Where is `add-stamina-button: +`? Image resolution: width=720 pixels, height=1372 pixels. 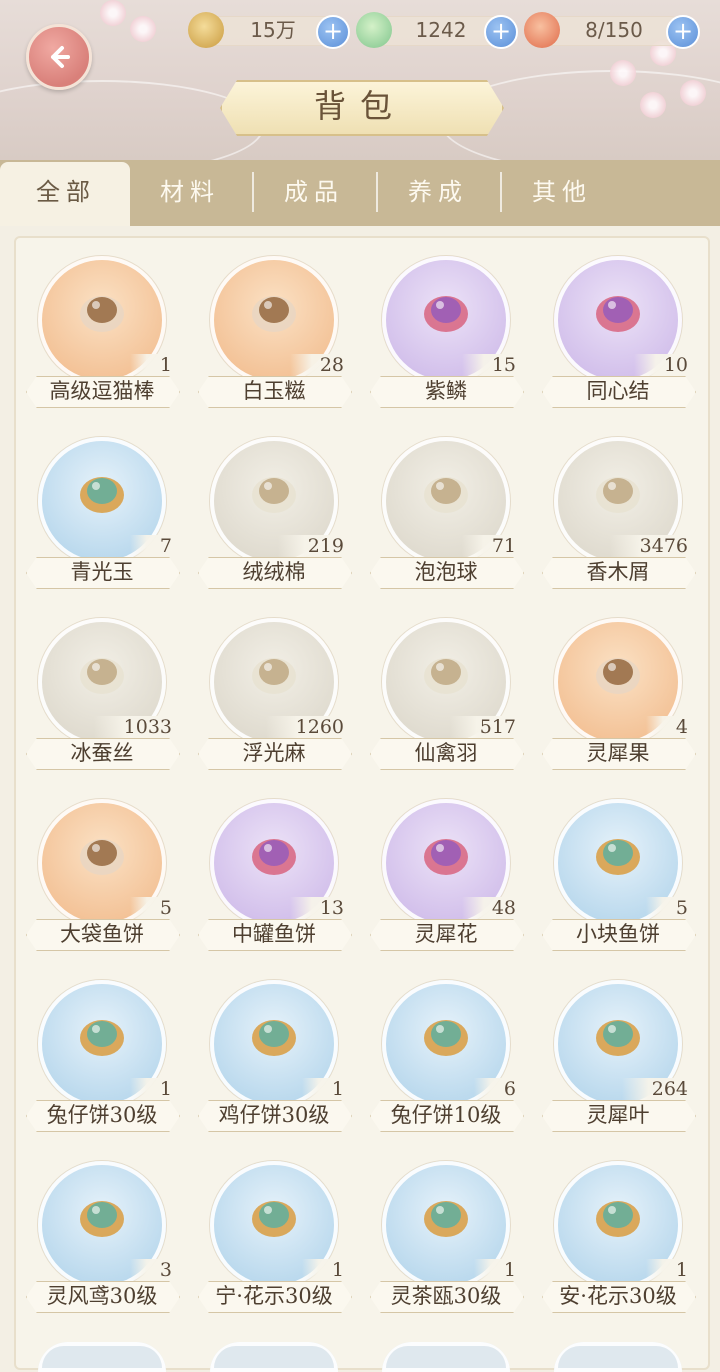
add-stamina-button: + is located at coordinates (683, 32).